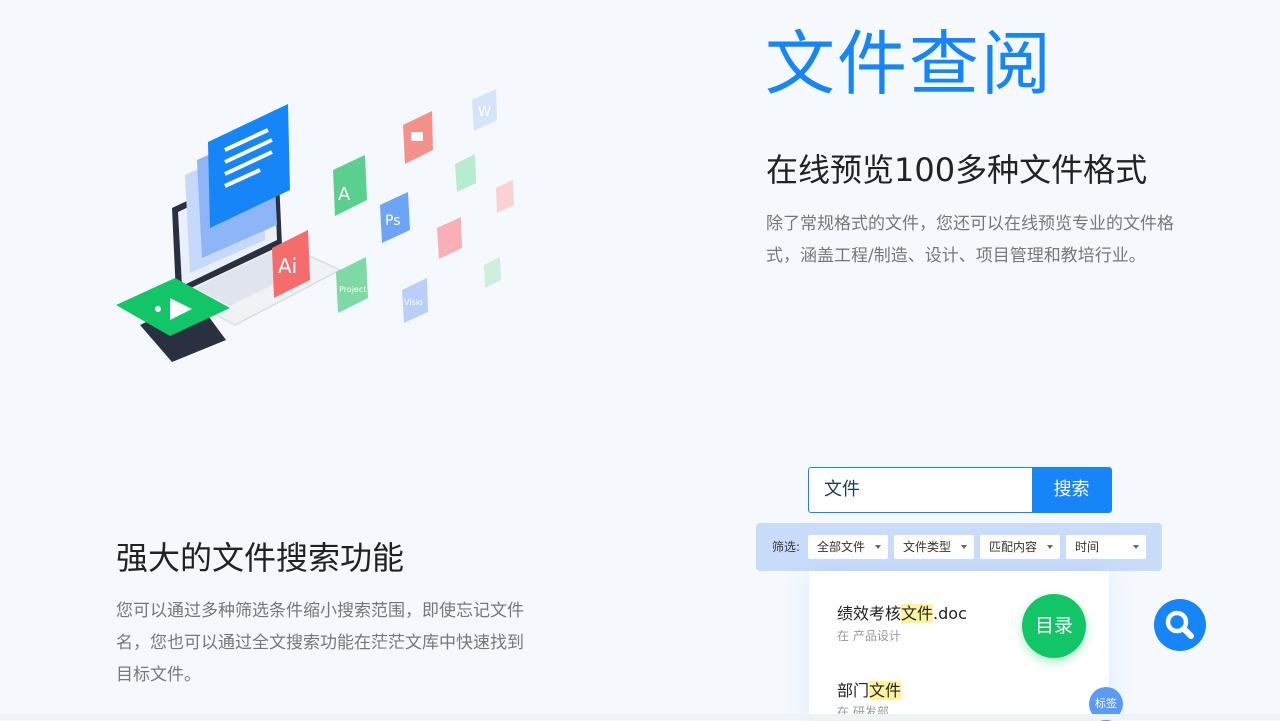  What do you see at coordinates (465, 173) in the screenshot?
I see `excel-file-icon` at bounding box center [465, 173].